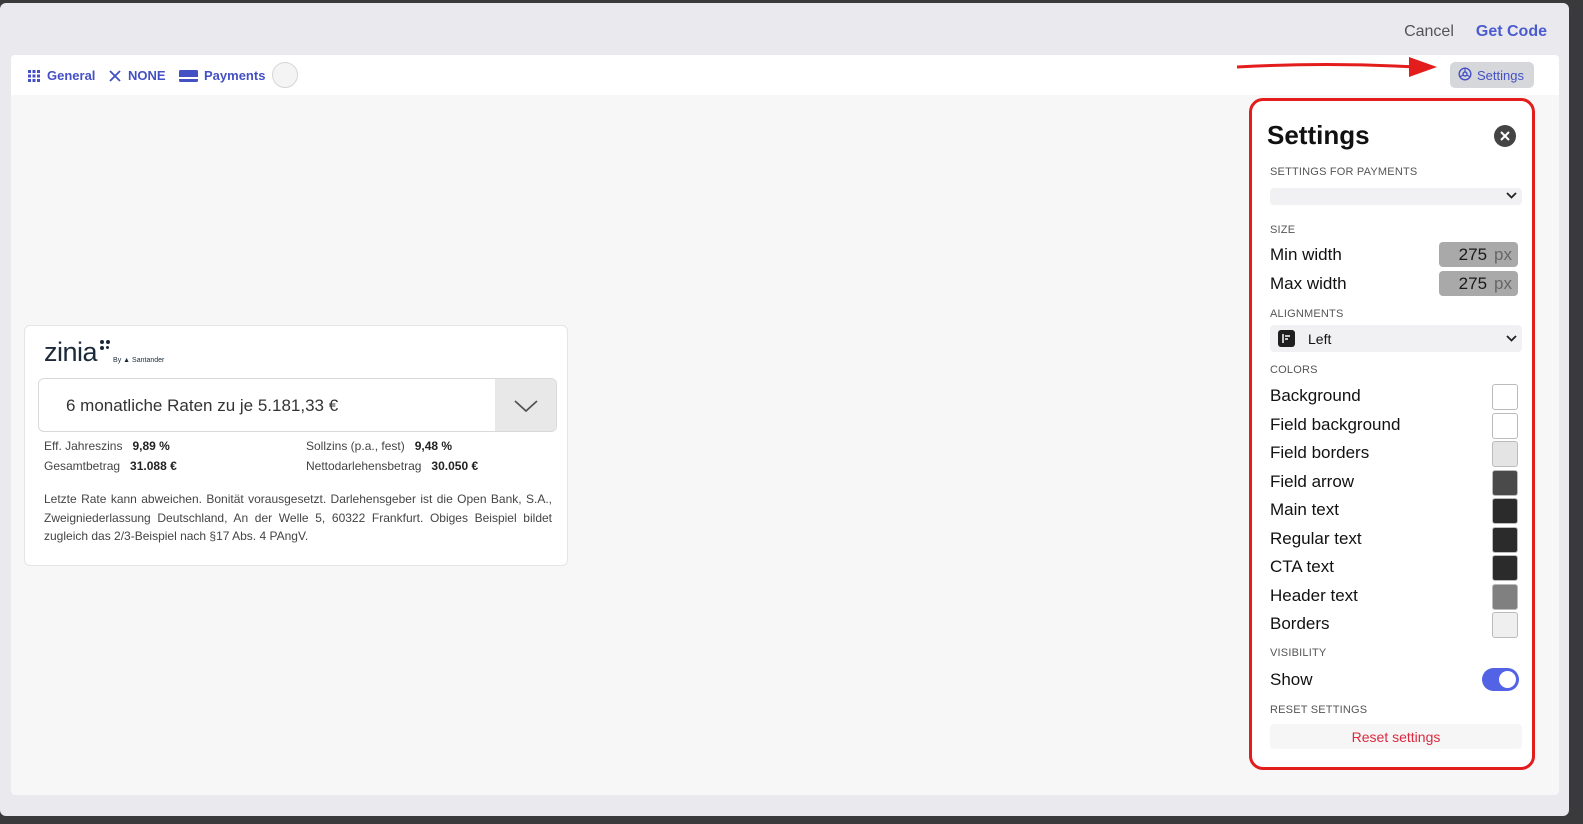 This screenshot has width=1583, height=824. Describe the element at coordinates (1318, 135) in the screenshot. I see `settings-title: Settings` at that location.